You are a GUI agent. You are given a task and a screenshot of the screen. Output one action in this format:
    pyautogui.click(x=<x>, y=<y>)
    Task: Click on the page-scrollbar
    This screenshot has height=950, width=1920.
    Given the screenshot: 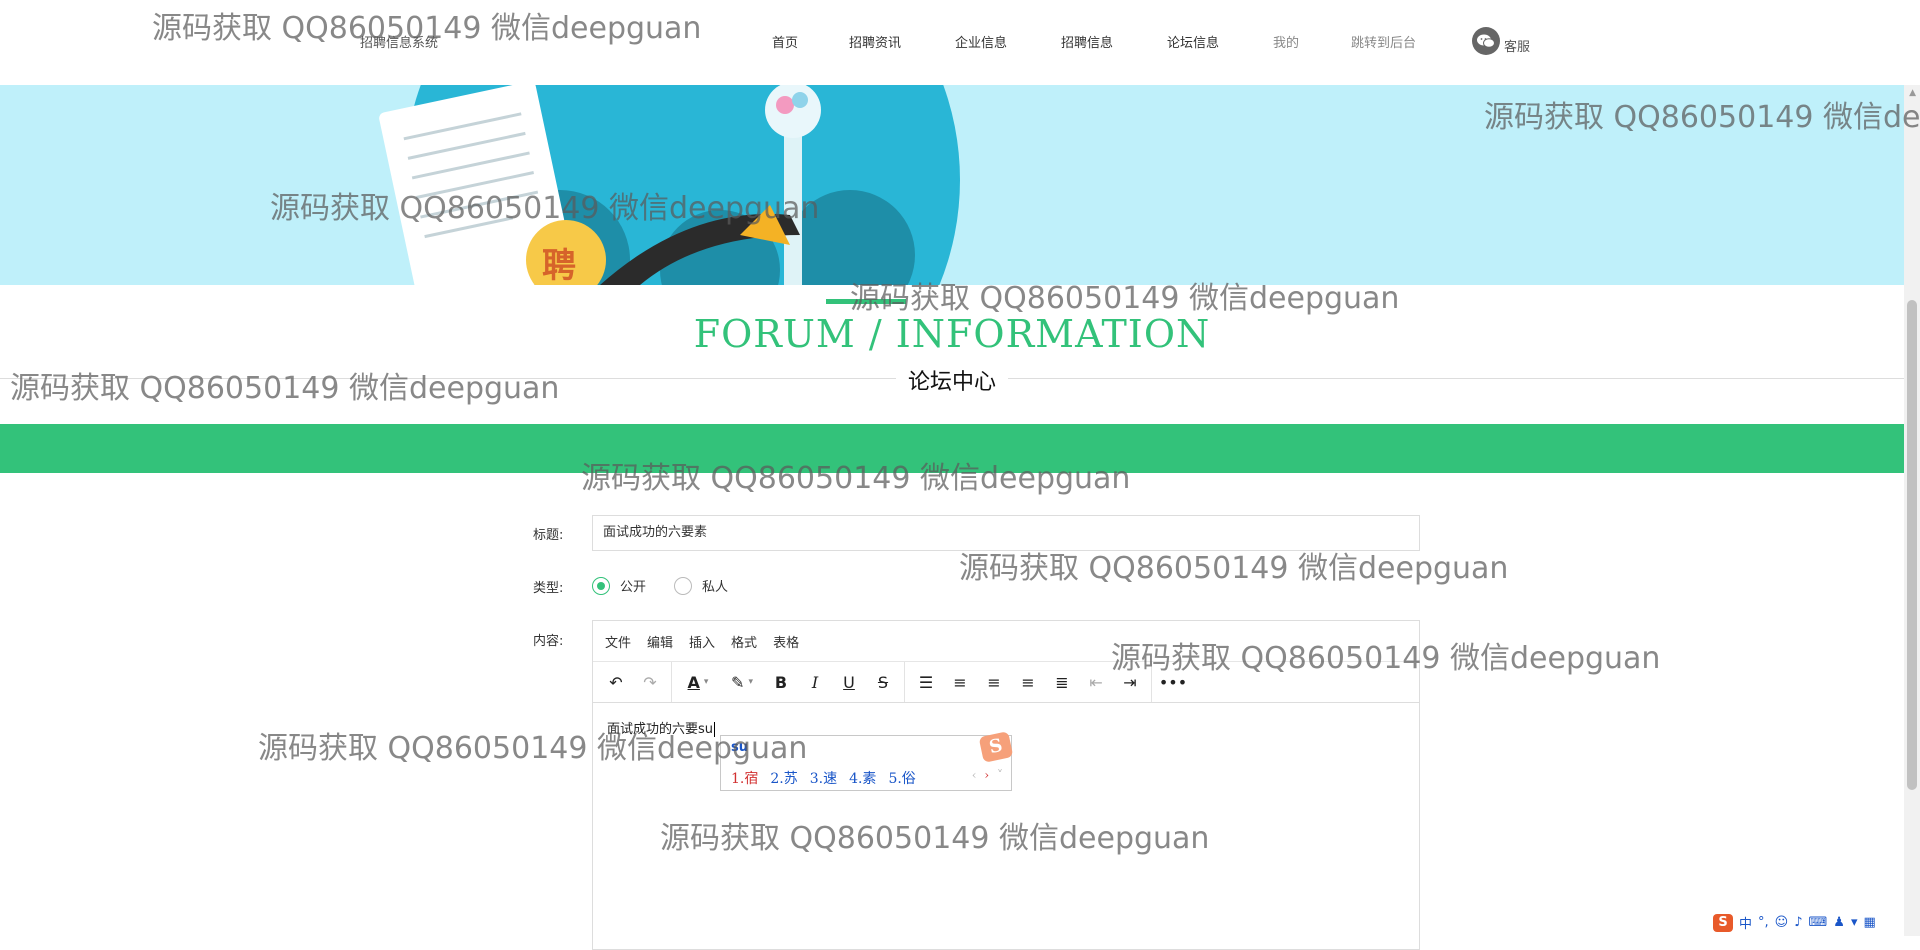 What is the action you would take?
    pyautogui.click(x=1912, y=510)
    